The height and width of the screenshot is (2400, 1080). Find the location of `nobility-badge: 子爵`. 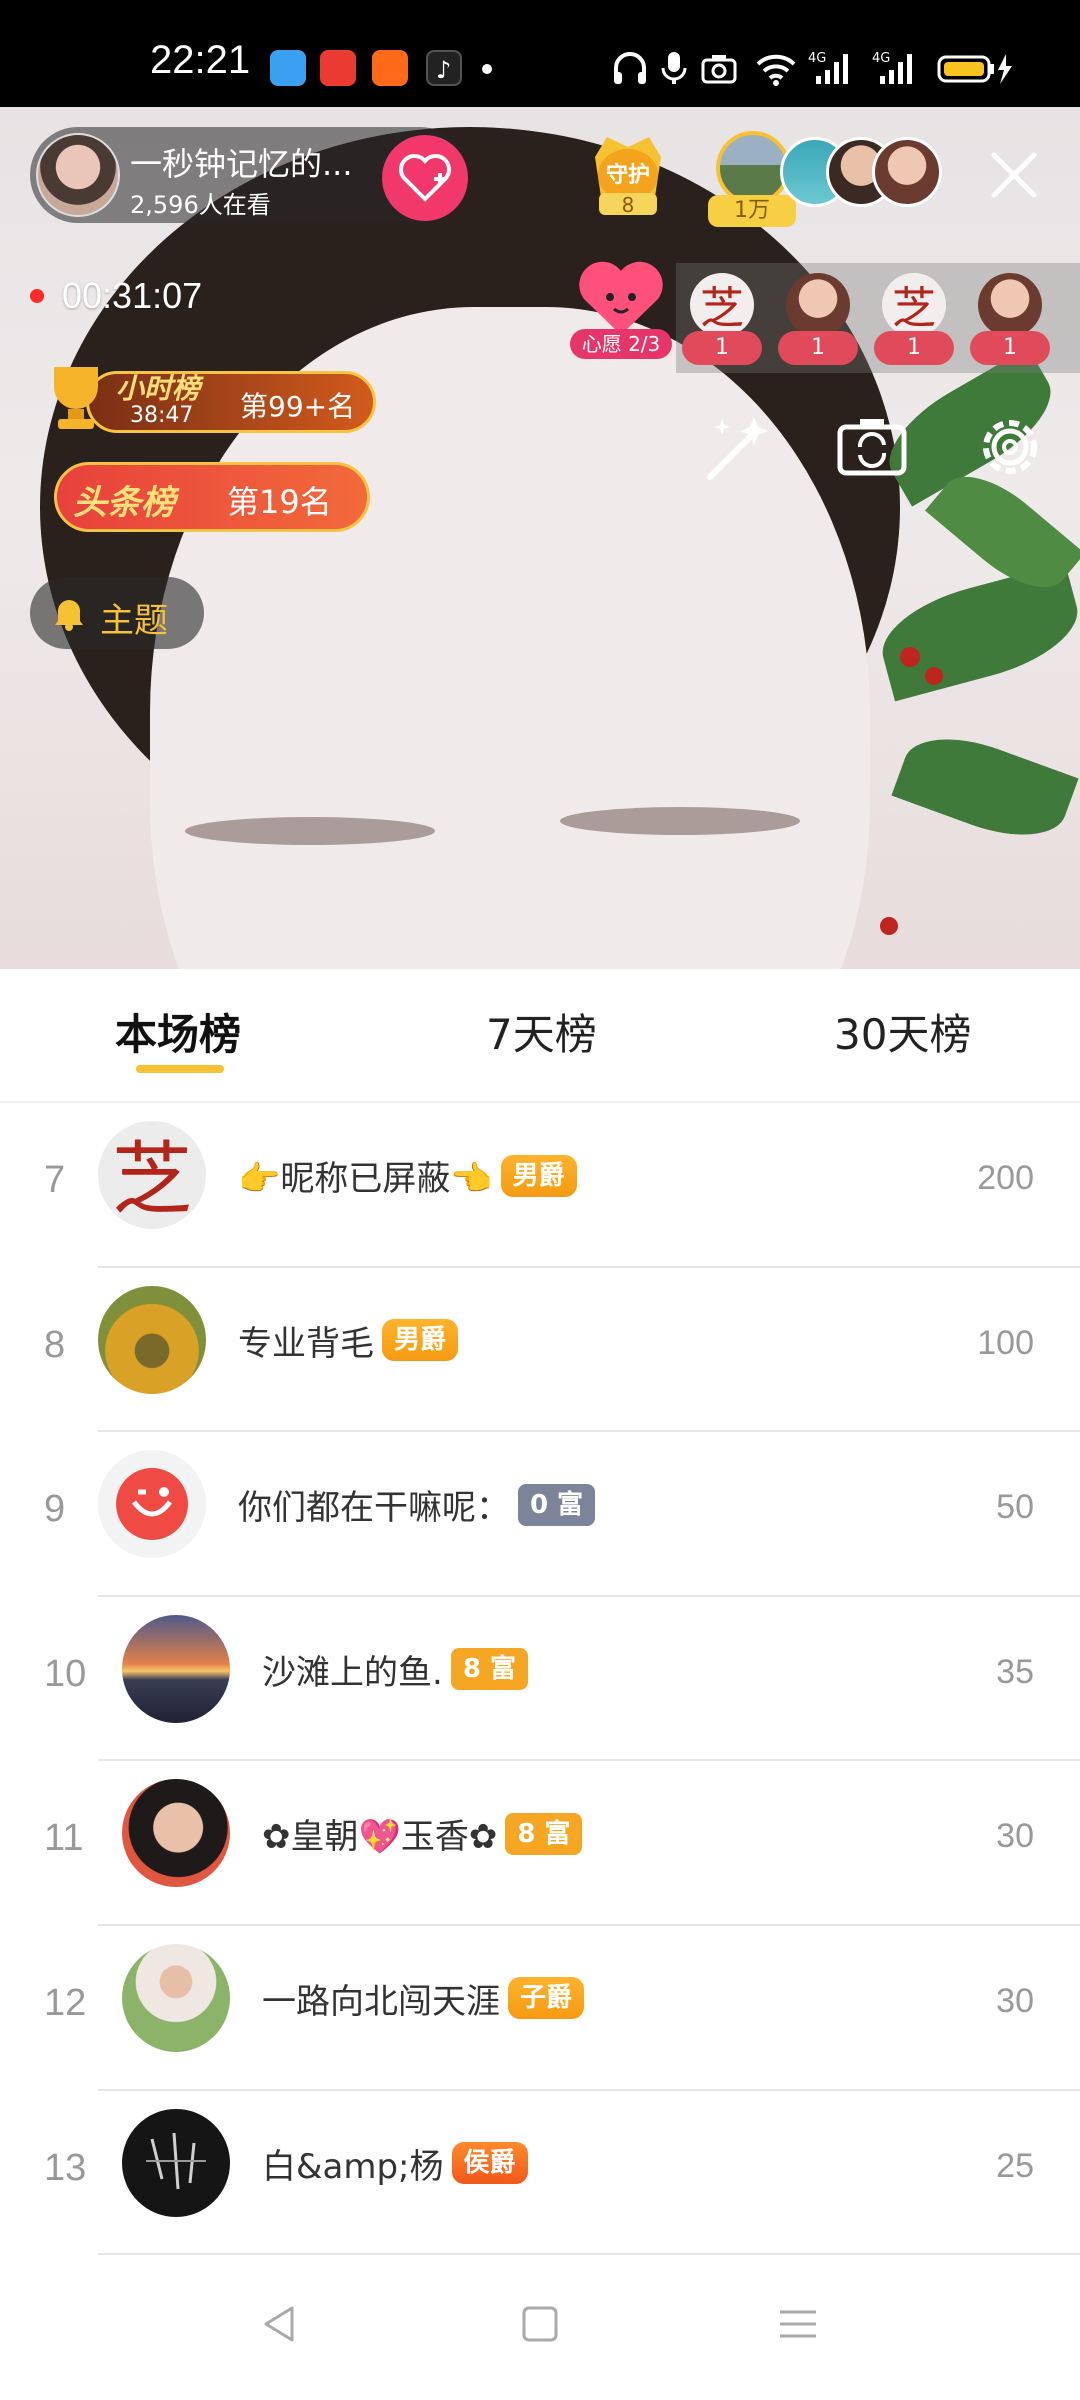

nobility-badge: 子爵 is located at coordinates (546, 1998).